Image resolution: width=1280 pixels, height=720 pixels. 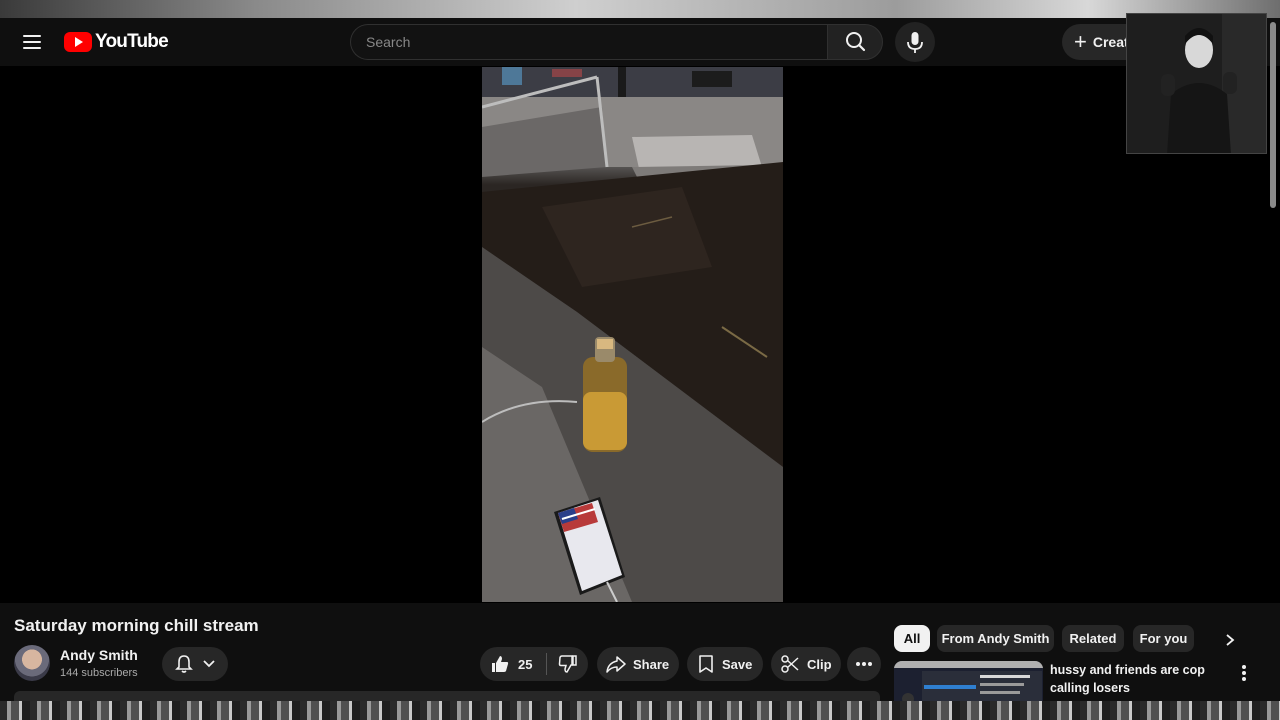 I want to click on search-input, so click(x=589, y=42).